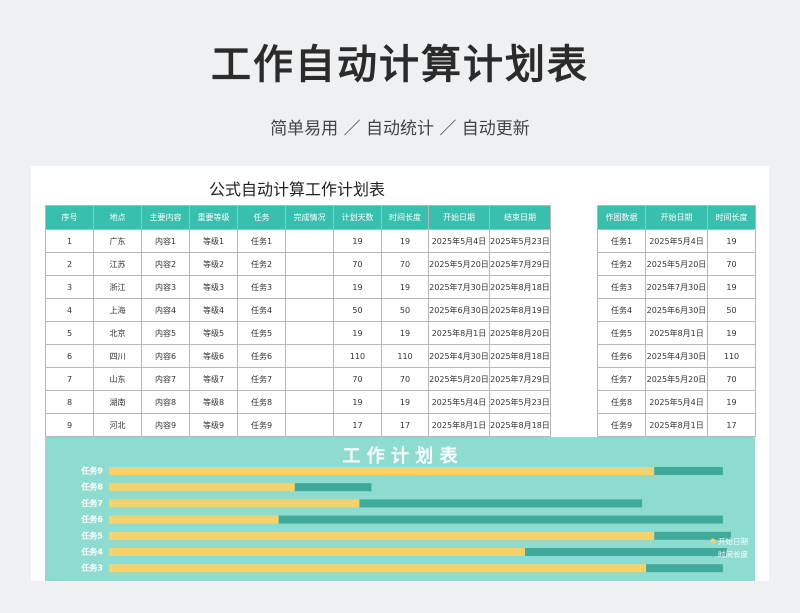  I want to click on table-cell: 等级4, so click(213, 310).